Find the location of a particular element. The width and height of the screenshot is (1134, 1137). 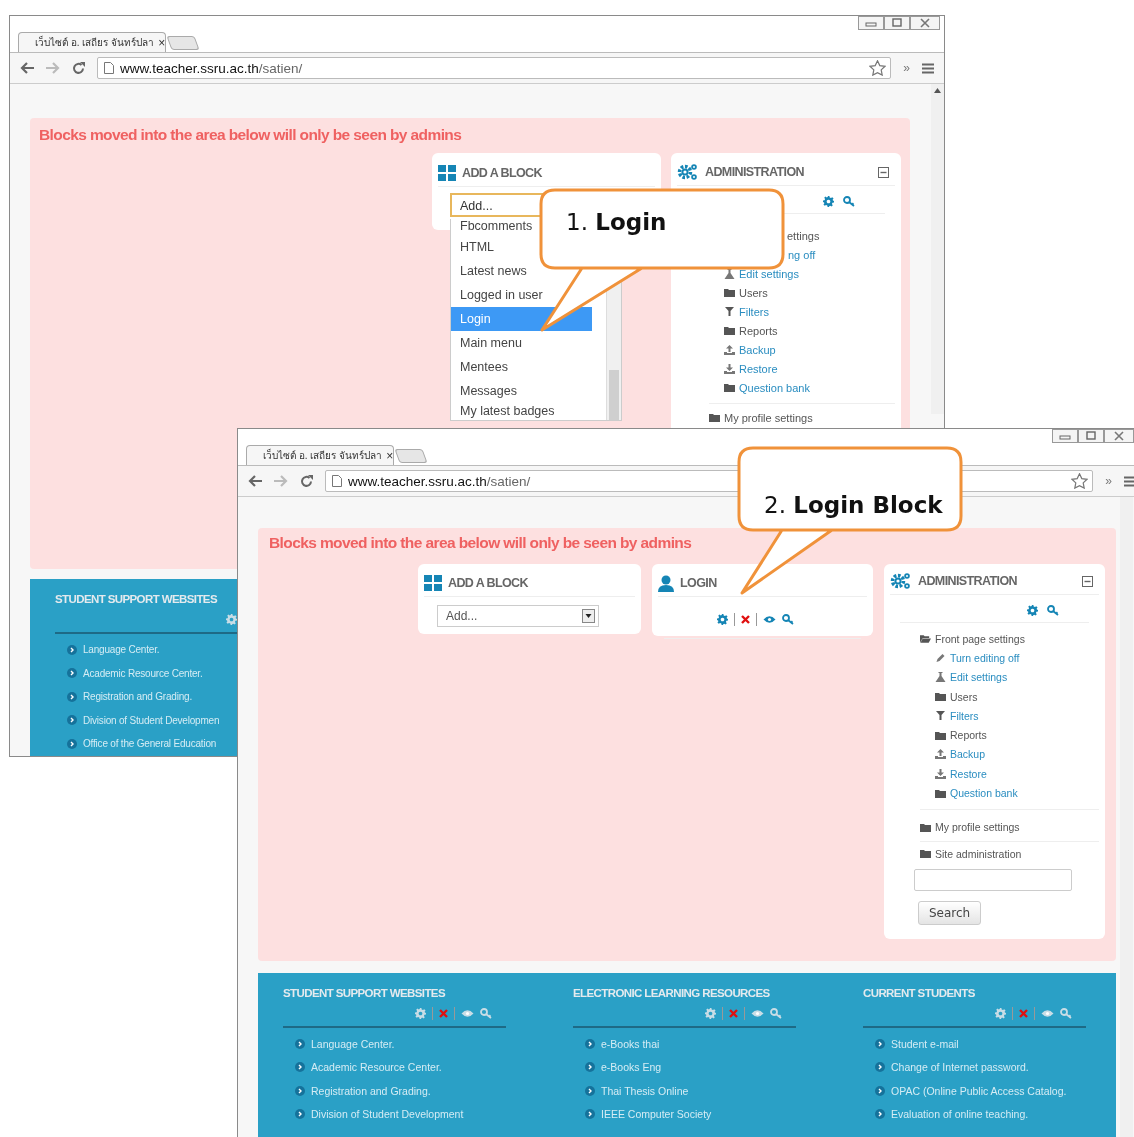

block-title: CURRENT STUDENTS is located at coordinates (919, 993).